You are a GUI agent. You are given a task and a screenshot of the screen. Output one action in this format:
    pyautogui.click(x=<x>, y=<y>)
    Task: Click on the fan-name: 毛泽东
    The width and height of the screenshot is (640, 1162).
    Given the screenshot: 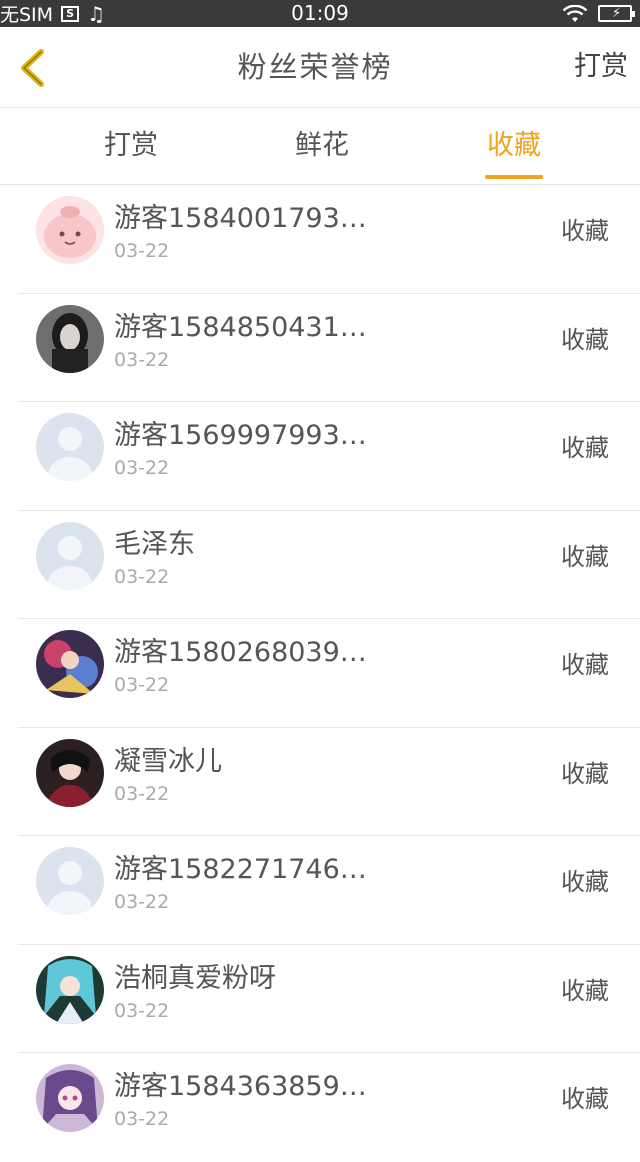 What is the action you would take?
    pyautogui.click(x=154, y=544)
    